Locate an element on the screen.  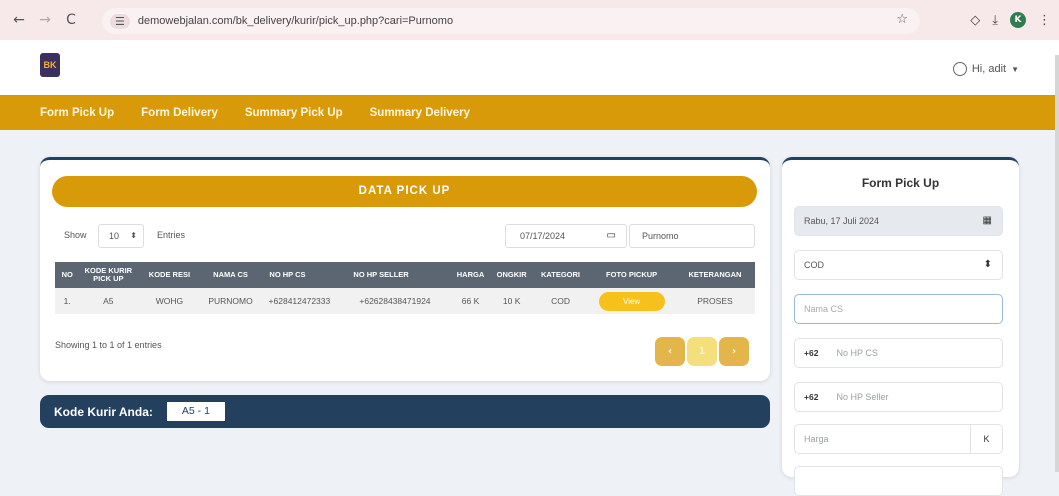
calendar-icon: ▦ is located at coordinates (987, 221).